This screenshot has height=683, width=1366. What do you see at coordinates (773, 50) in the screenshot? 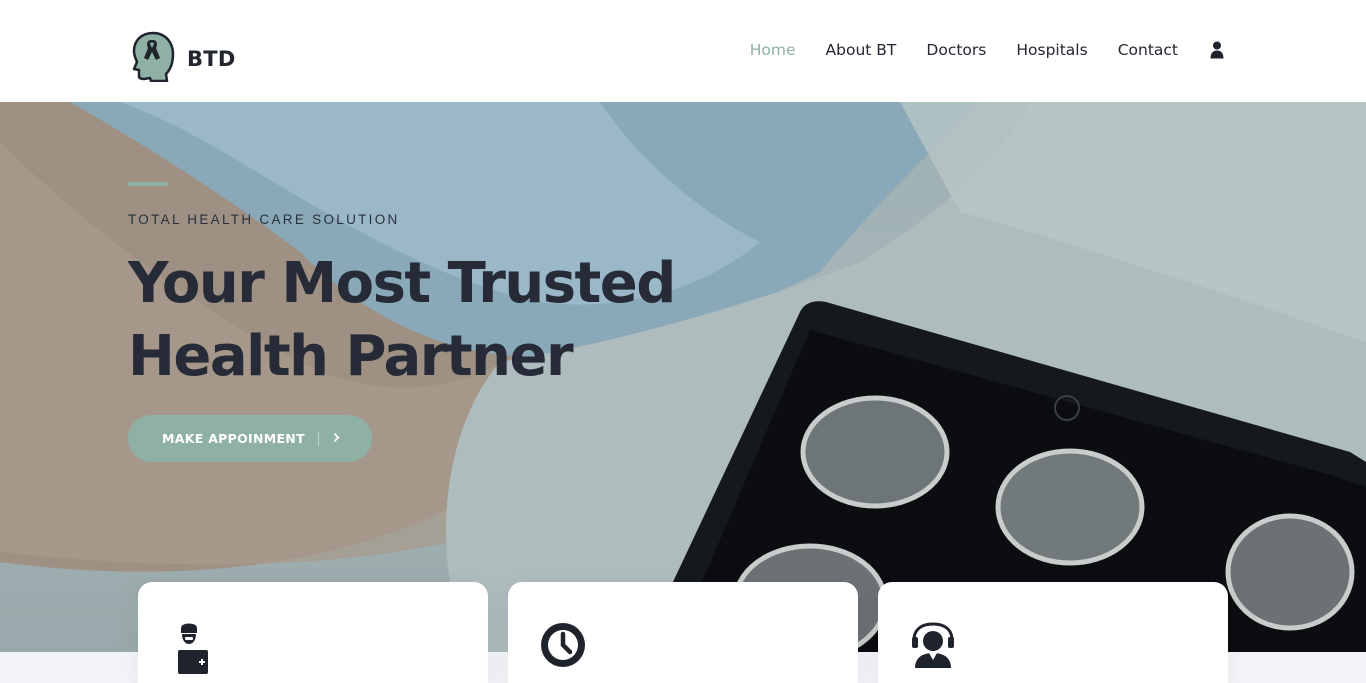
I see `nav-home: Home` at bounding box center [773, 50].